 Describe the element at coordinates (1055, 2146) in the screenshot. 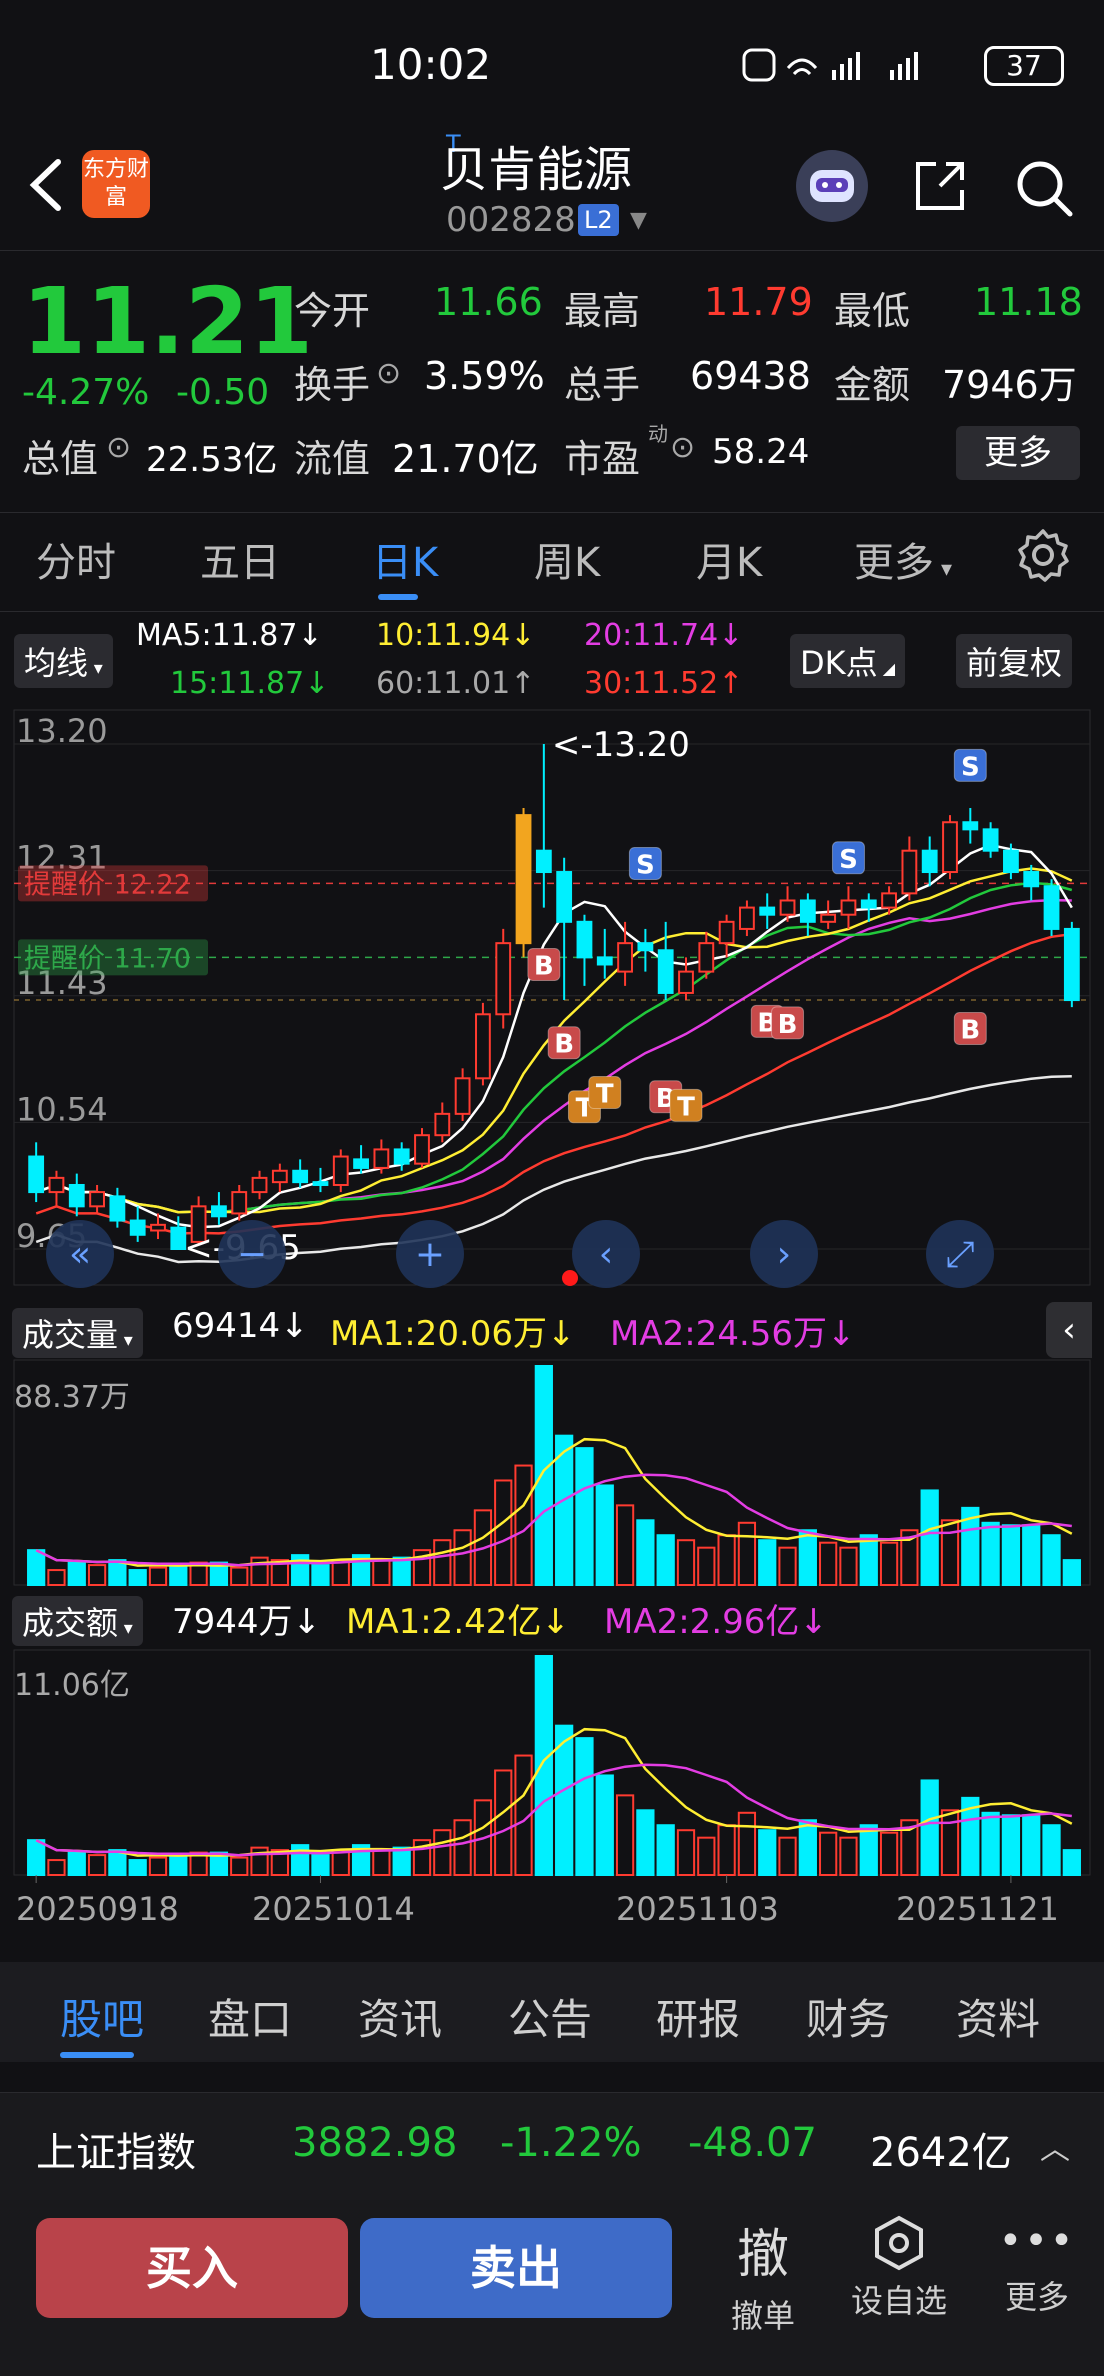

I see `chevron-up-icon: ︿` at that location.